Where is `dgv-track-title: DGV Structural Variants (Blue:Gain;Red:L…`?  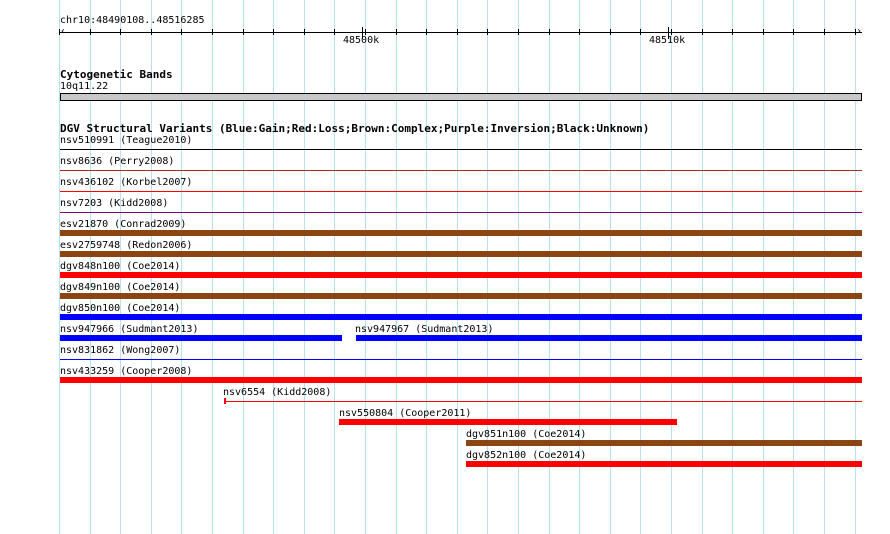 dgv-track-title: DGV Structural Variants (Blue:Gain;Red:L… is located at coordinates (355, 128).